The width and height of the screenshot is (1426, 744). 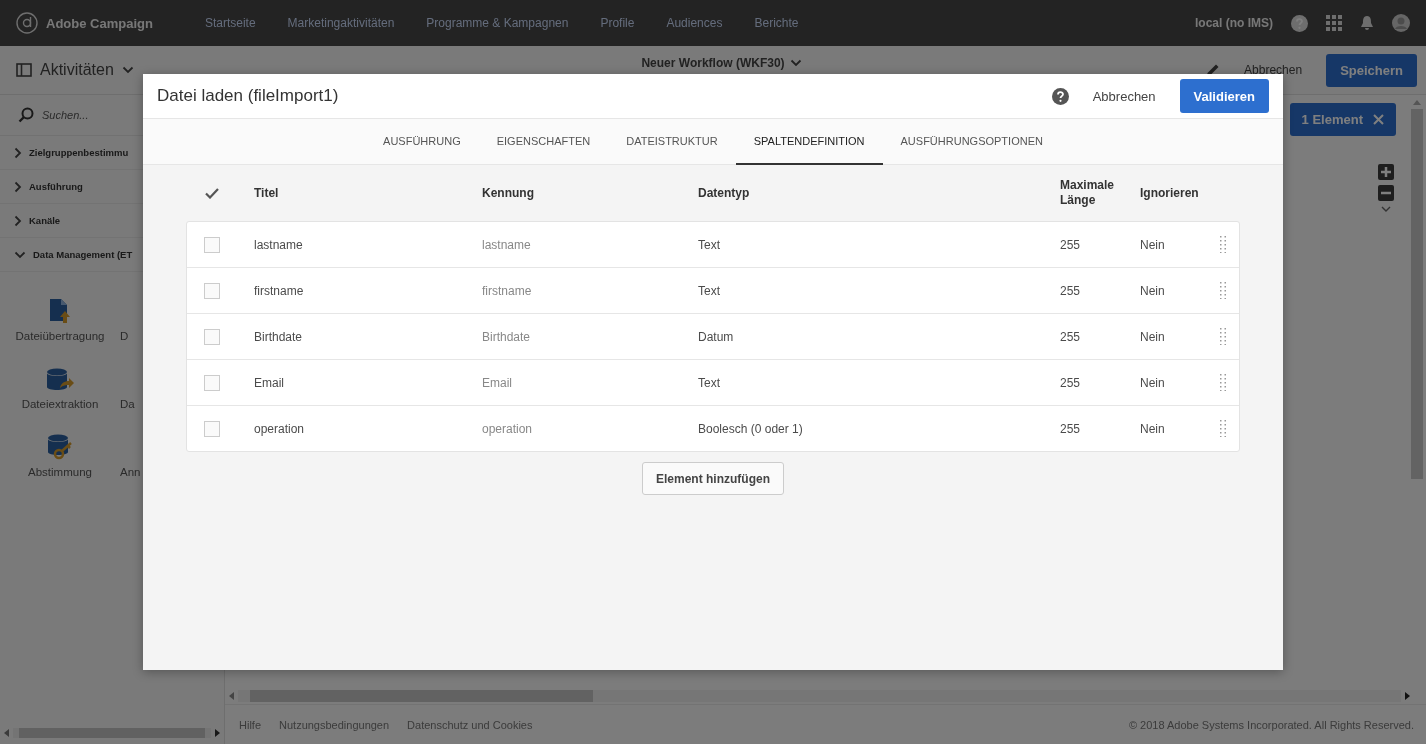 What do you see at coordinates (27, 23) in the screenshot?
I see `logo-icon` at bounding box center [27, 23].